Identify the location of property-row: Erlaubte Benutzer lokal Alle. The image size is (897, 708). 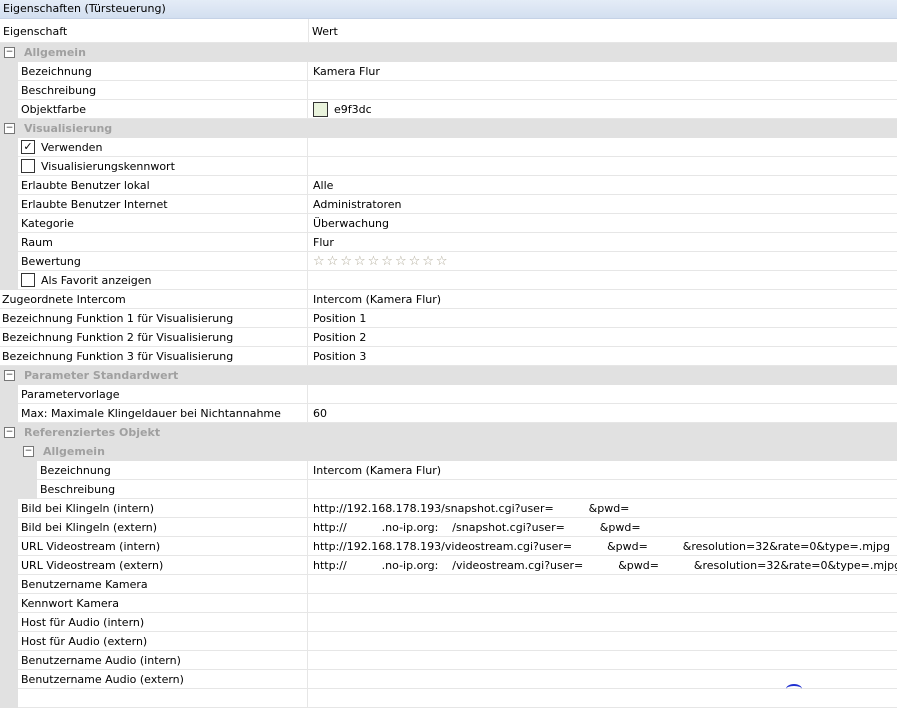
(448, 185).